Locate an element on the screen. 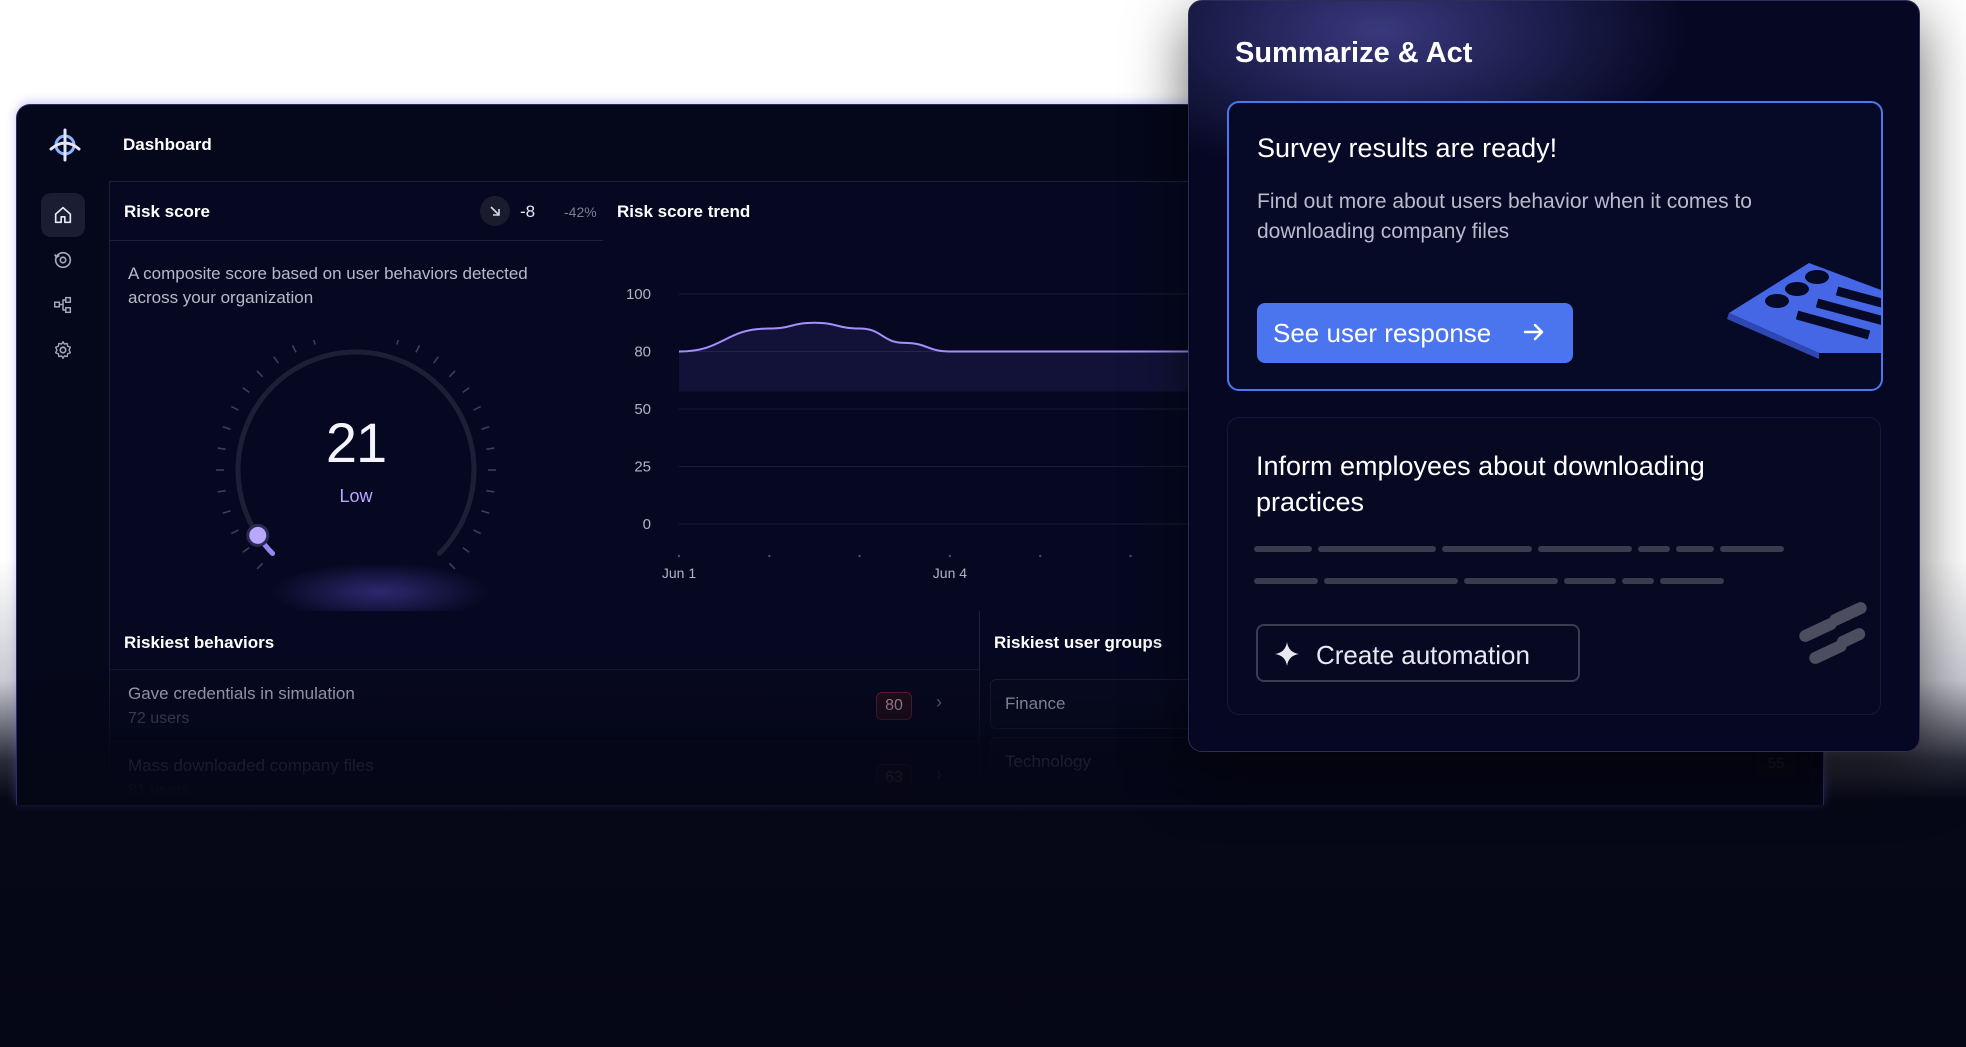 The image size is (1966, 1047). user-group-name: Technology is located at coordinates (1048, 761).